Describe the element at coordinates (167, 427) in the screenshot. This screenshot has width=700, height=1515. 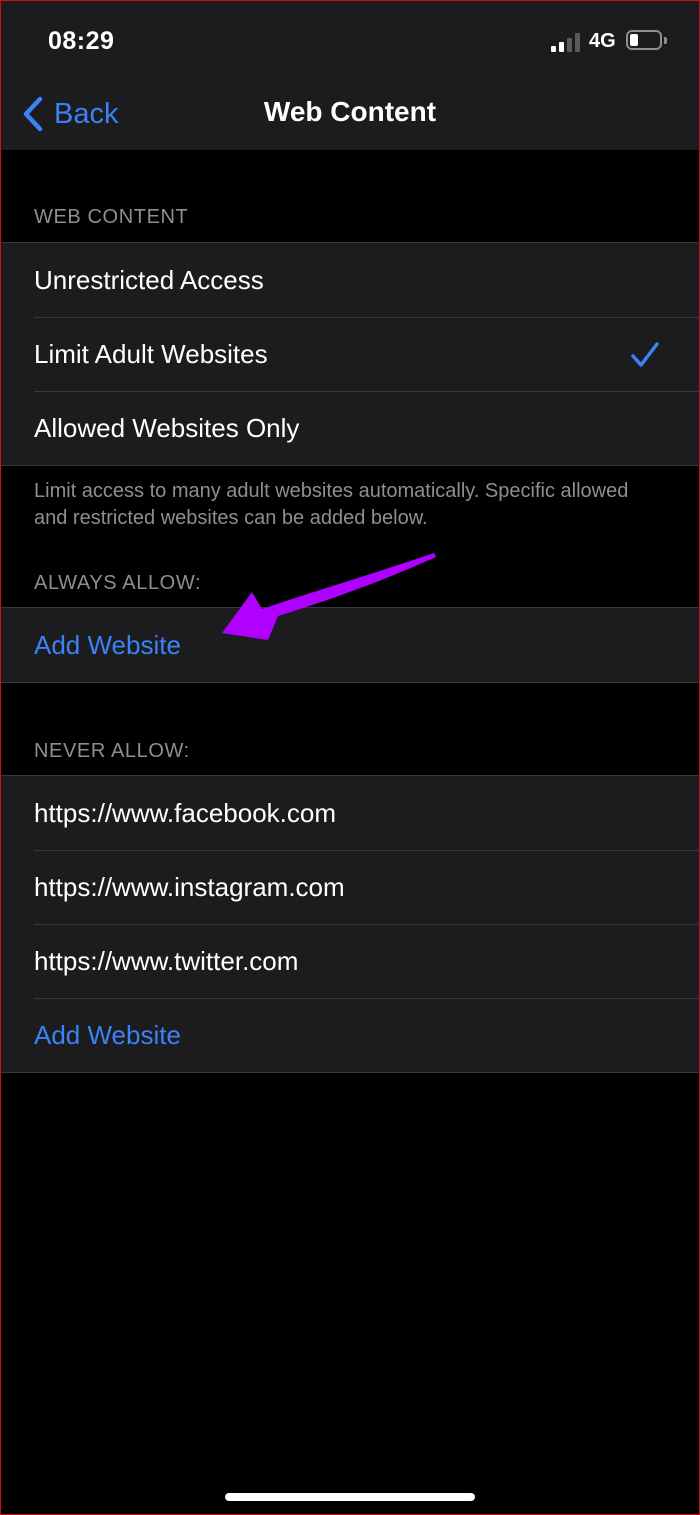
I see `option-label: Allowed Websites Only` at that location.